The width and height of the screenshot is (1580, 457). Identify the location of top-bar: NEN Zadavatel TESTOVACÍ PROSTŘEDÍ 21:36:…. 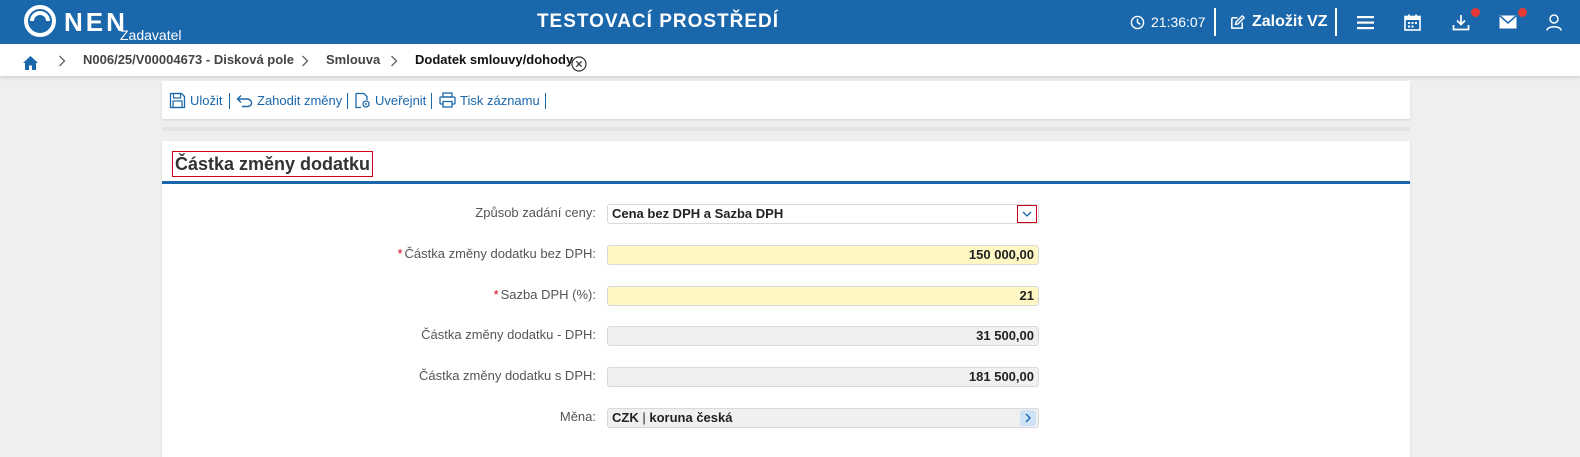
(790, 22).